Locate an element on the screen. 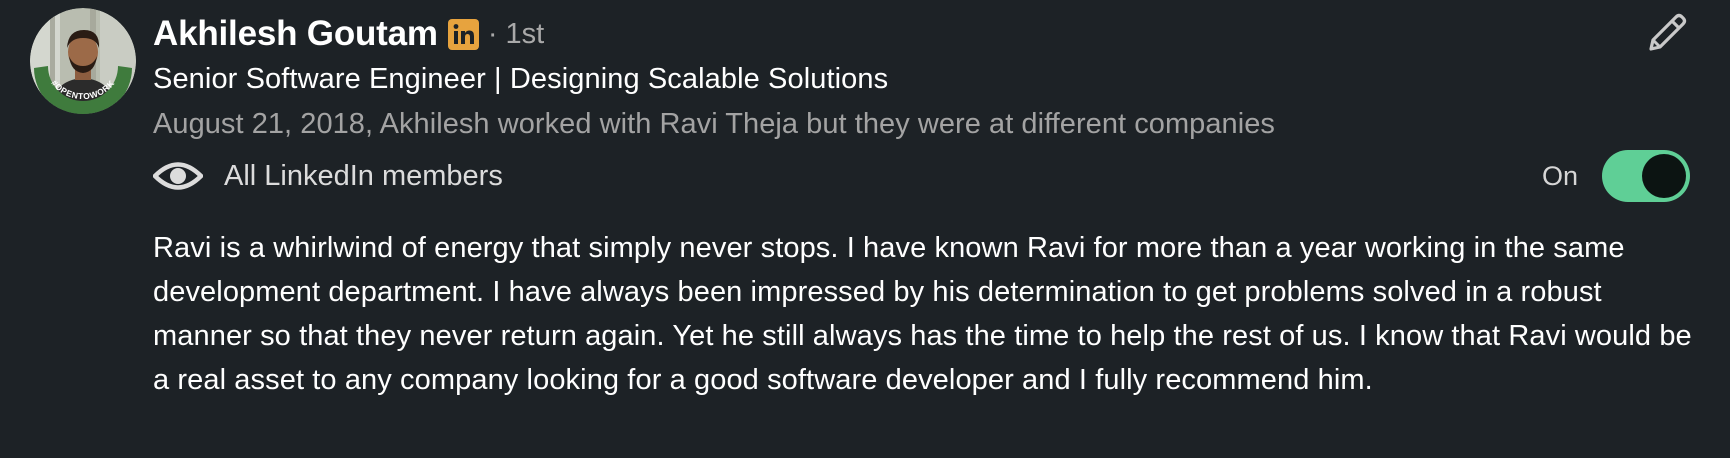 Image resolution: width=1730 pixels, height=458 pixels. toggle-knob is located at coordinates (1664, 176).